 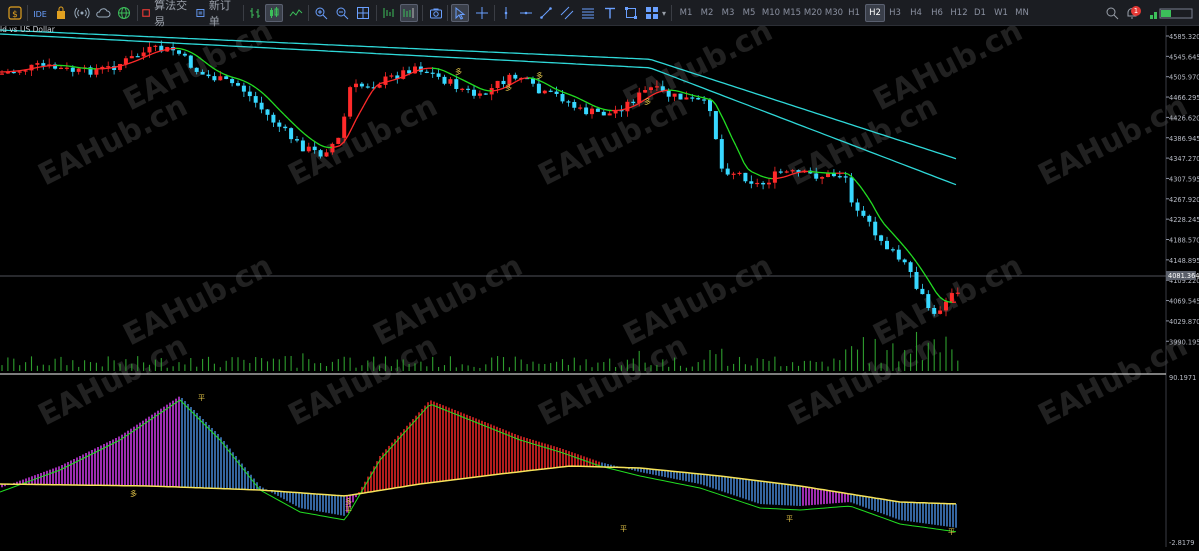 I want to click on timeframe-h2: H2, so click(x=875, y=13).